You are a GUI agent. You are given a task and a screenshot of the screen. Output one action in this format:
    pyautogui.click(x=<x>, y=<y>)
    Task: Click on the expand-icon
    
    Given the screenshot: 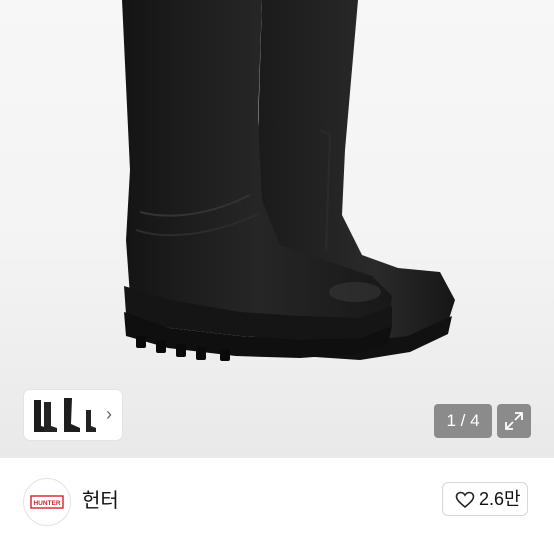 What is the action you would take?
    pyautogui.click(x=514, y=421)
    